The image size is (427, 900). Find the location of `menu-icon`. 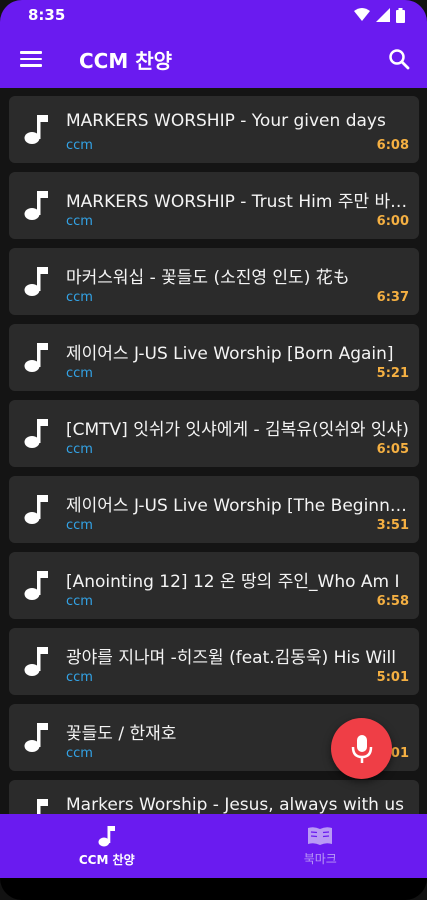

menu-icon is located at coordinates (31, 59).